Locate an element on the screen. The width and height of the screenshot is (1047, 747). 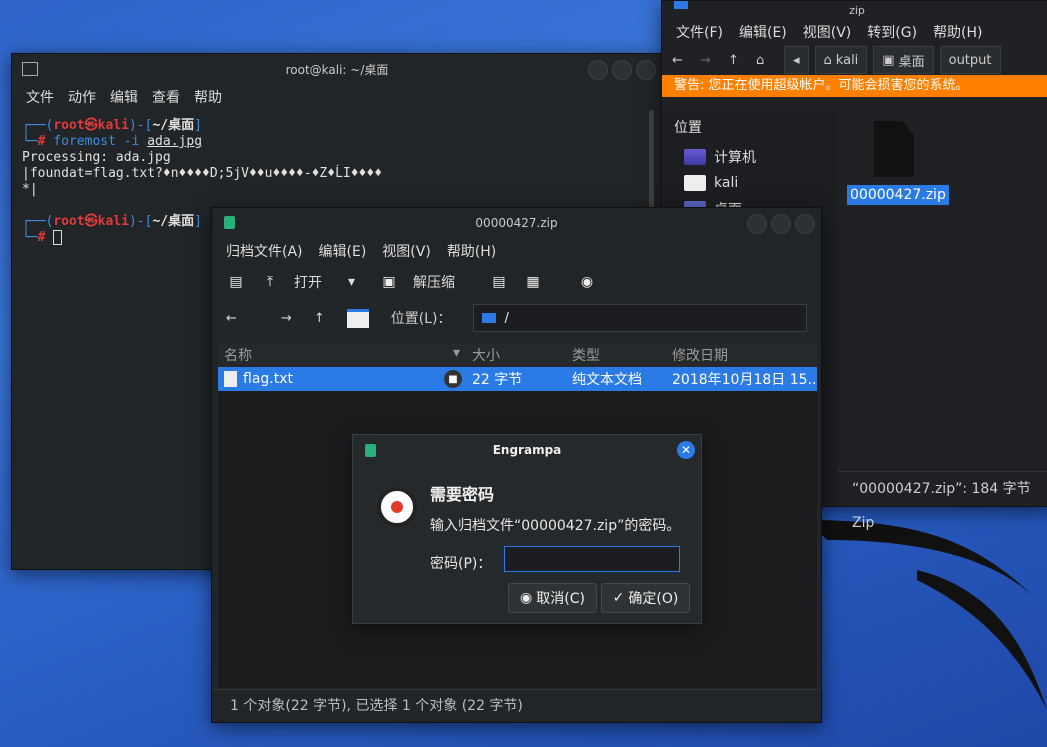
menu-action: 动作 is located at coordinates (82, 97).